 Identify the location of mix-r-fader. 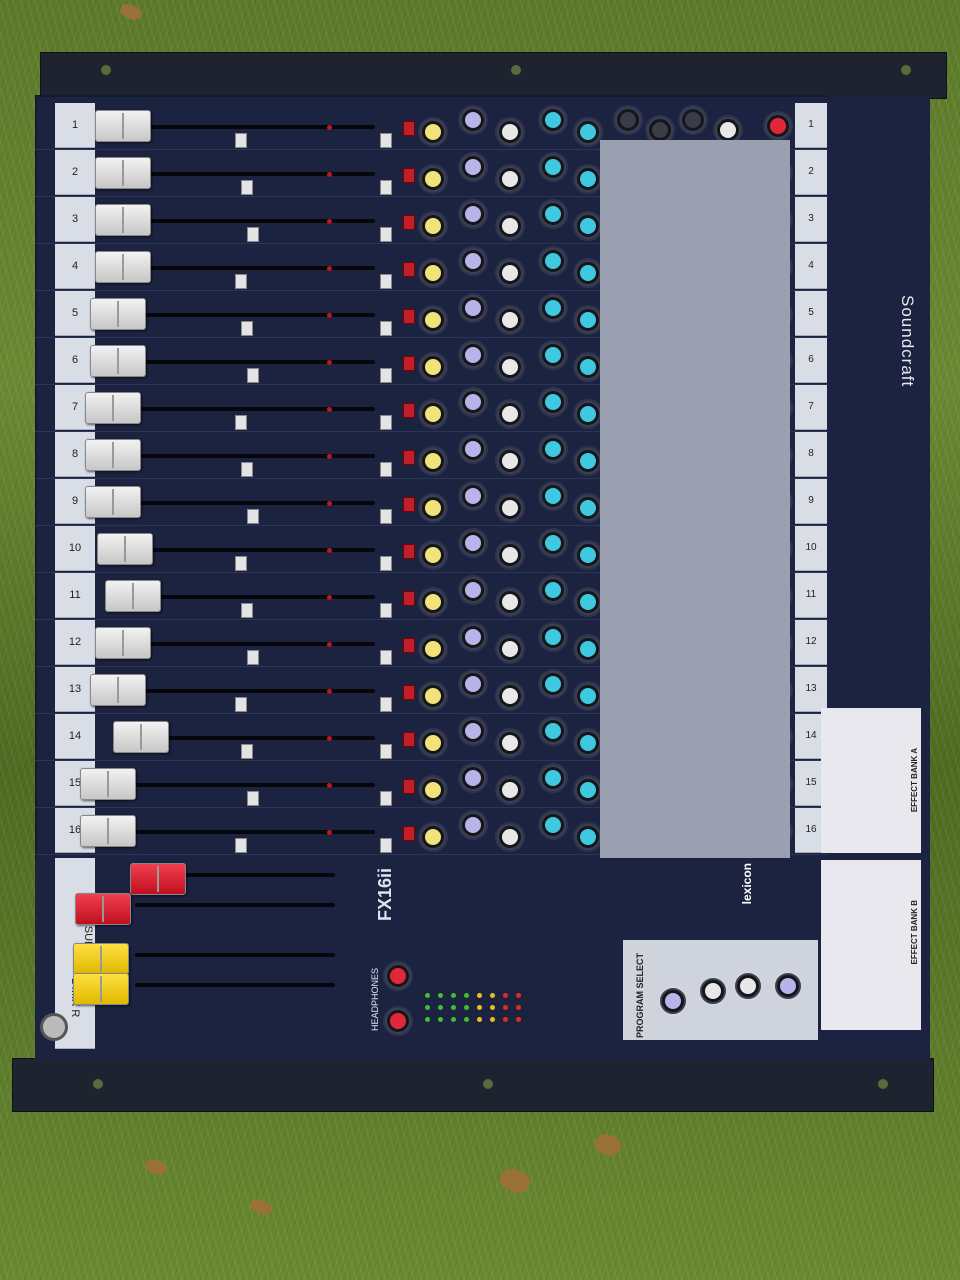
(101, 989).